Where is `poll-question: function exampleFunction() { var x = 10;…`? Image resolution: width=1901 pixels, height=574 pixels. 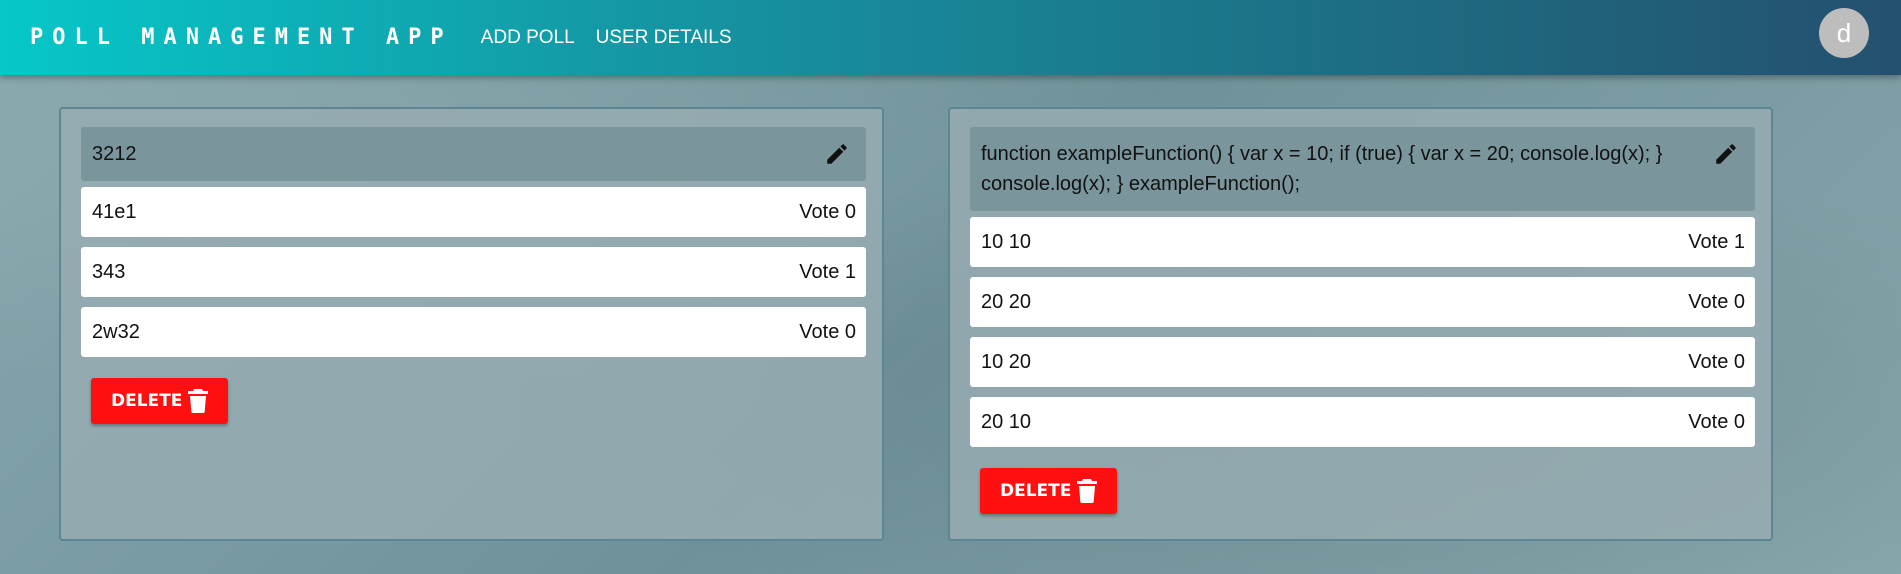 poll-question: function exampleFunction() { var x = 10;… is located at coordinates (1362, 169).